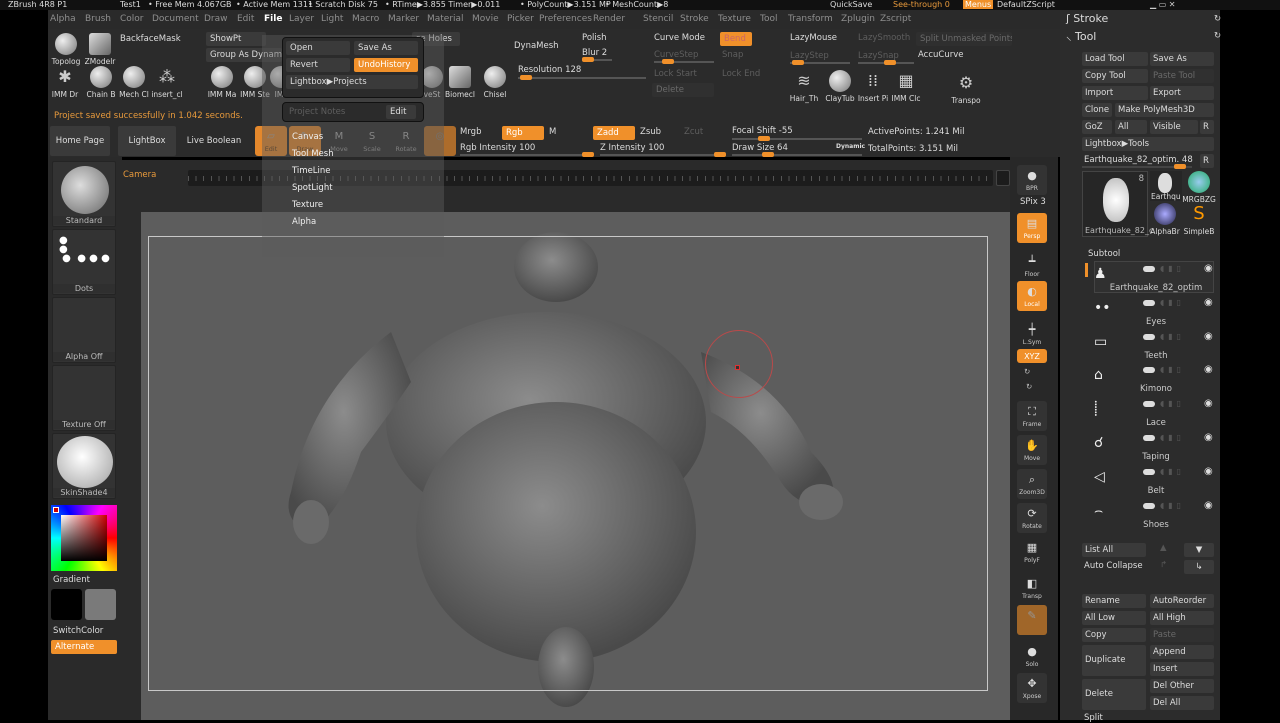 This screenshot has width=1280, height=723. What do you see at coordinates (679, 38) in the screenshot?
I see `curve-mode-button: Curve Mode` at bounding box center [679, 38].